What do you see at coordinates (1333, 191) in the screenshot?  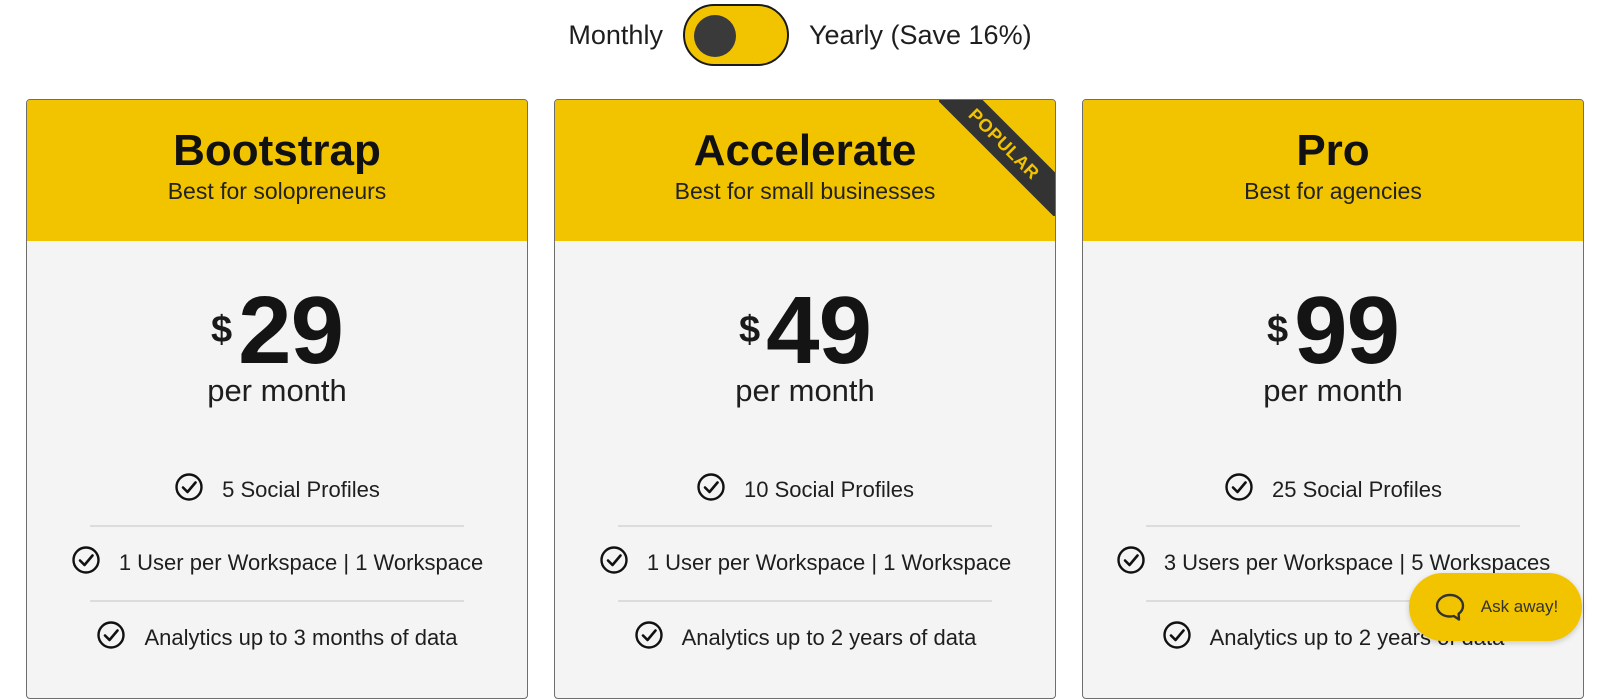 I see `plan-subtitle: Best for agencies` at bounding box center [1333, 191].